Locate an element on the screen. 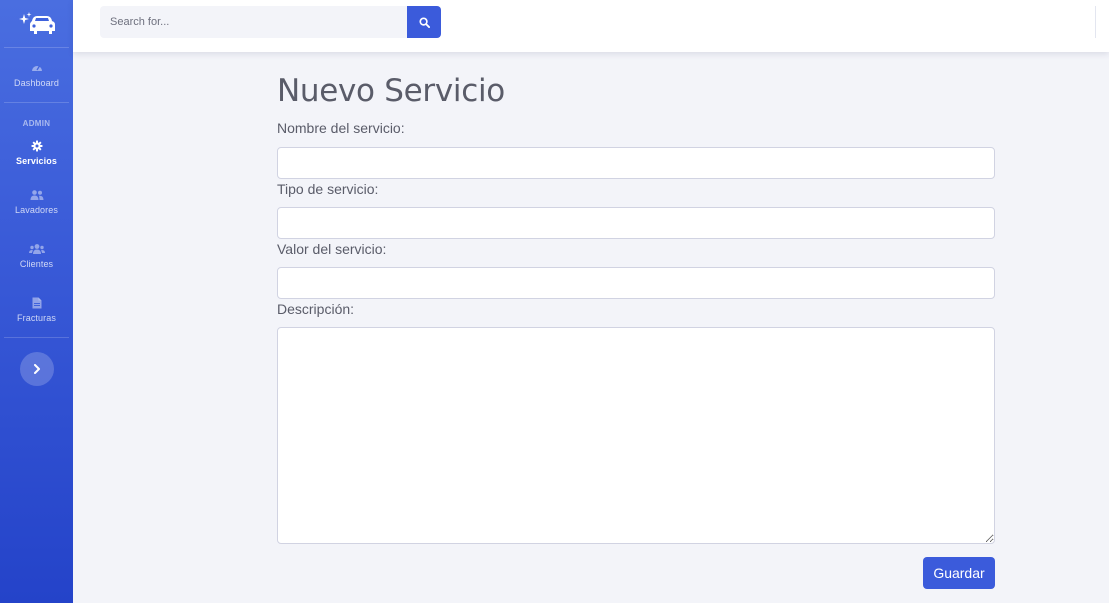 The height and width of the screenshot is (603, 1109). tipo-input is located at coordinates (636, 223).